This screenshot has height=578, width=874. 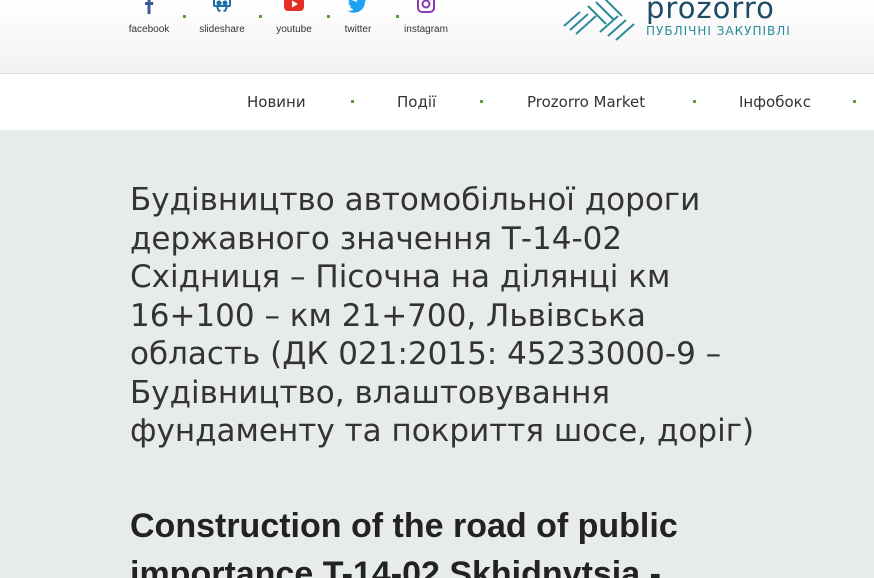 What do you see at coordinates (222, 6) in the screenshot?
I see `slideshare-icon` at bounding box center [222, 6].